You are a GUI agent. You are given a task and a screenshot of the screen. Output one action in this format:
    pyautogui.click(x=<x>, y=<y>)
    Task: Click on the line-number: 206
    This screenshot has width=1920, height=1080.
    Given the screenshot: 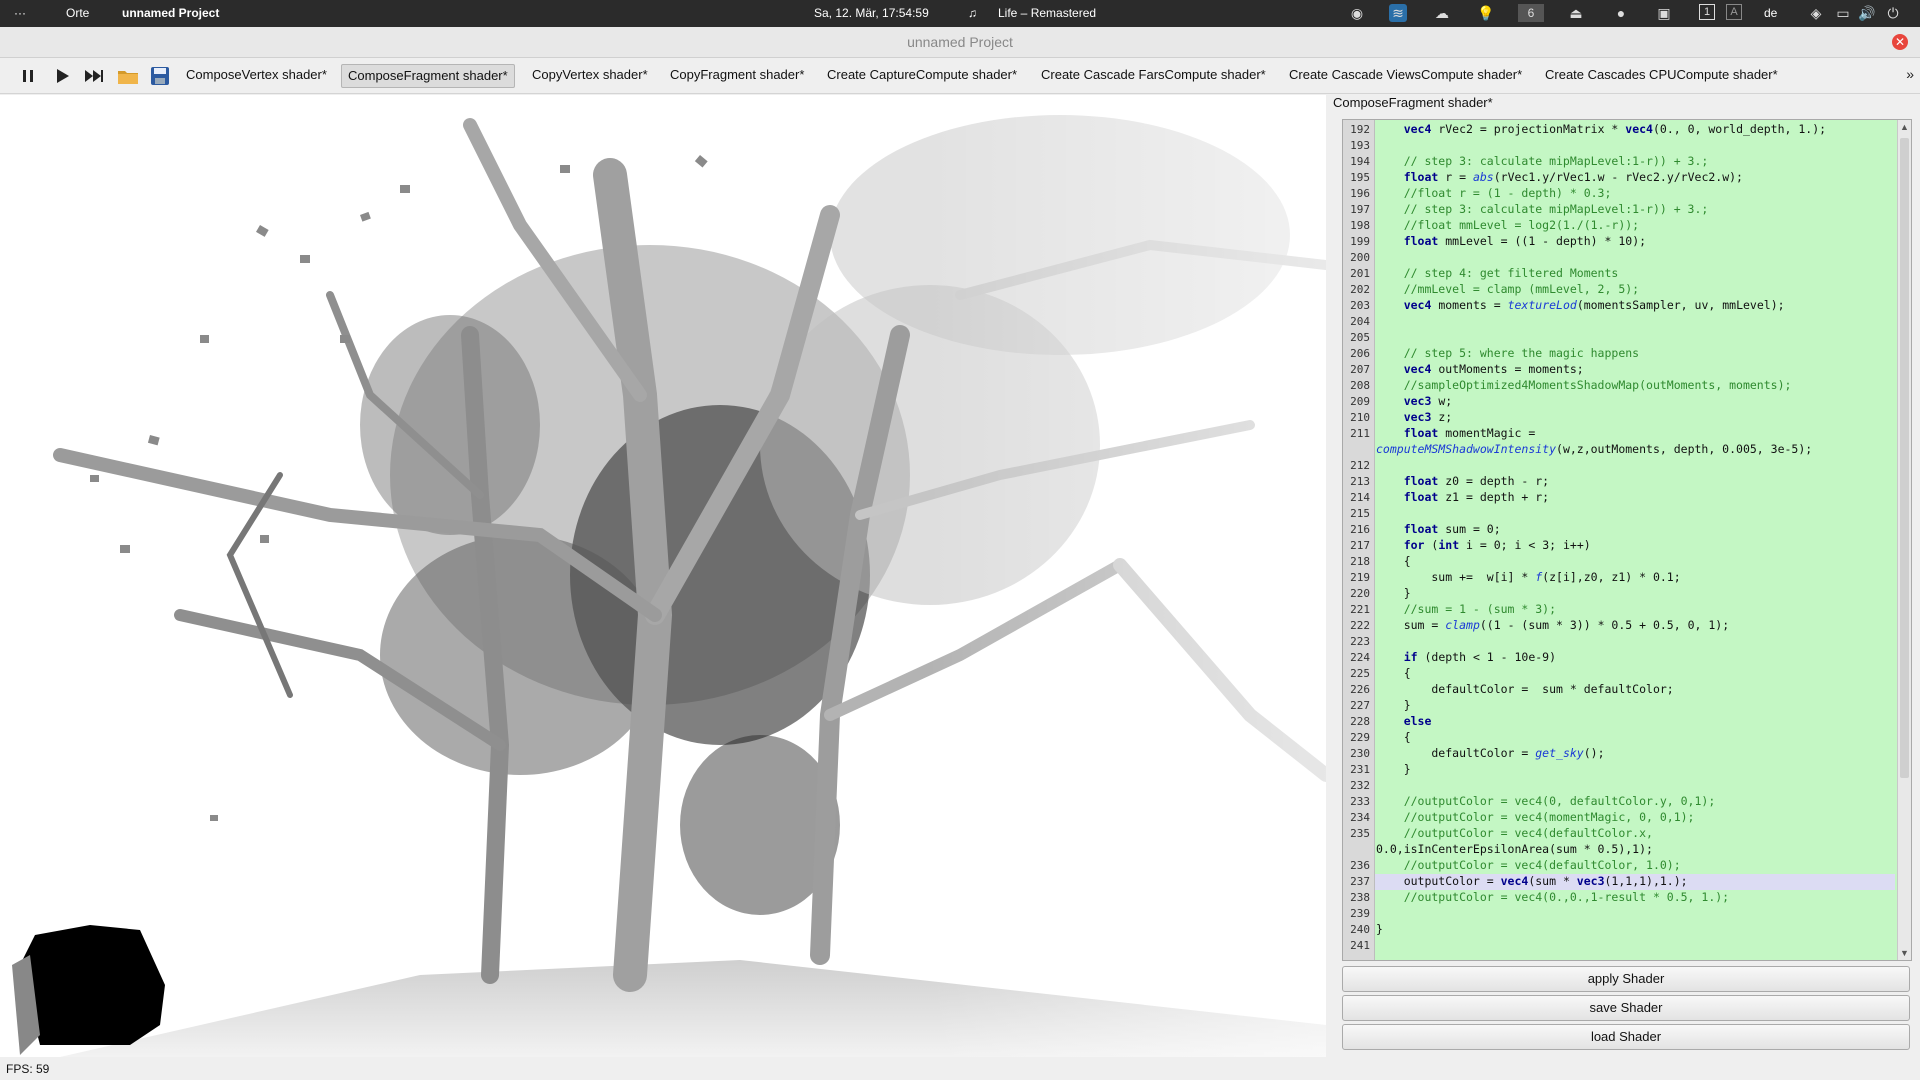 What is the action you would take?
    pyautogui.click(x=1360, y=353)
    